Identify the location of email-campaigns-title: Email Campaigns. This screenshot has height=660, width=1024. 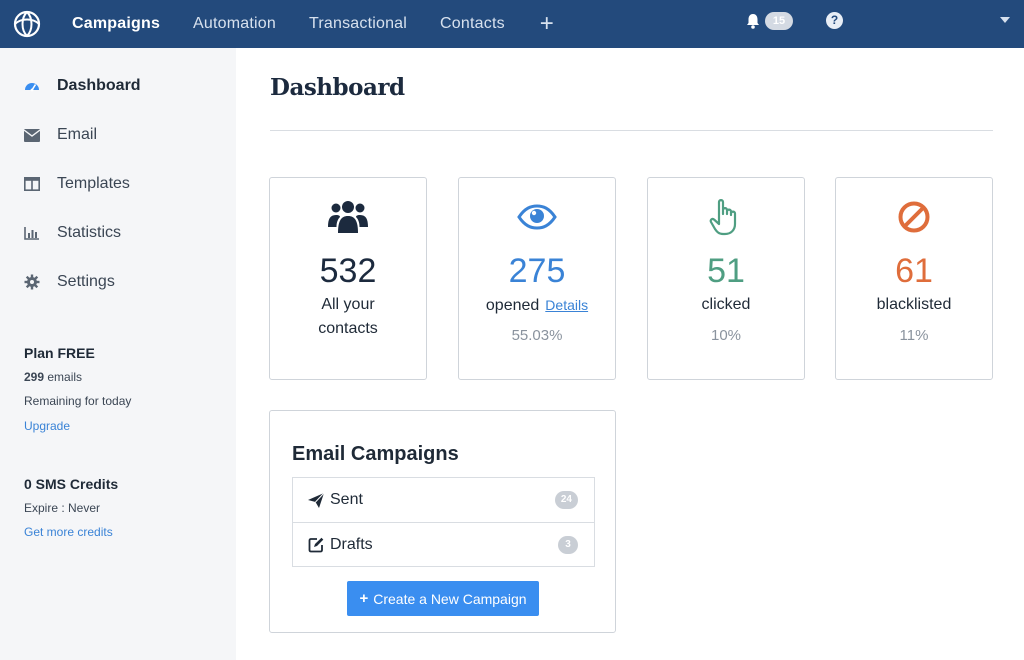
(375, 454).